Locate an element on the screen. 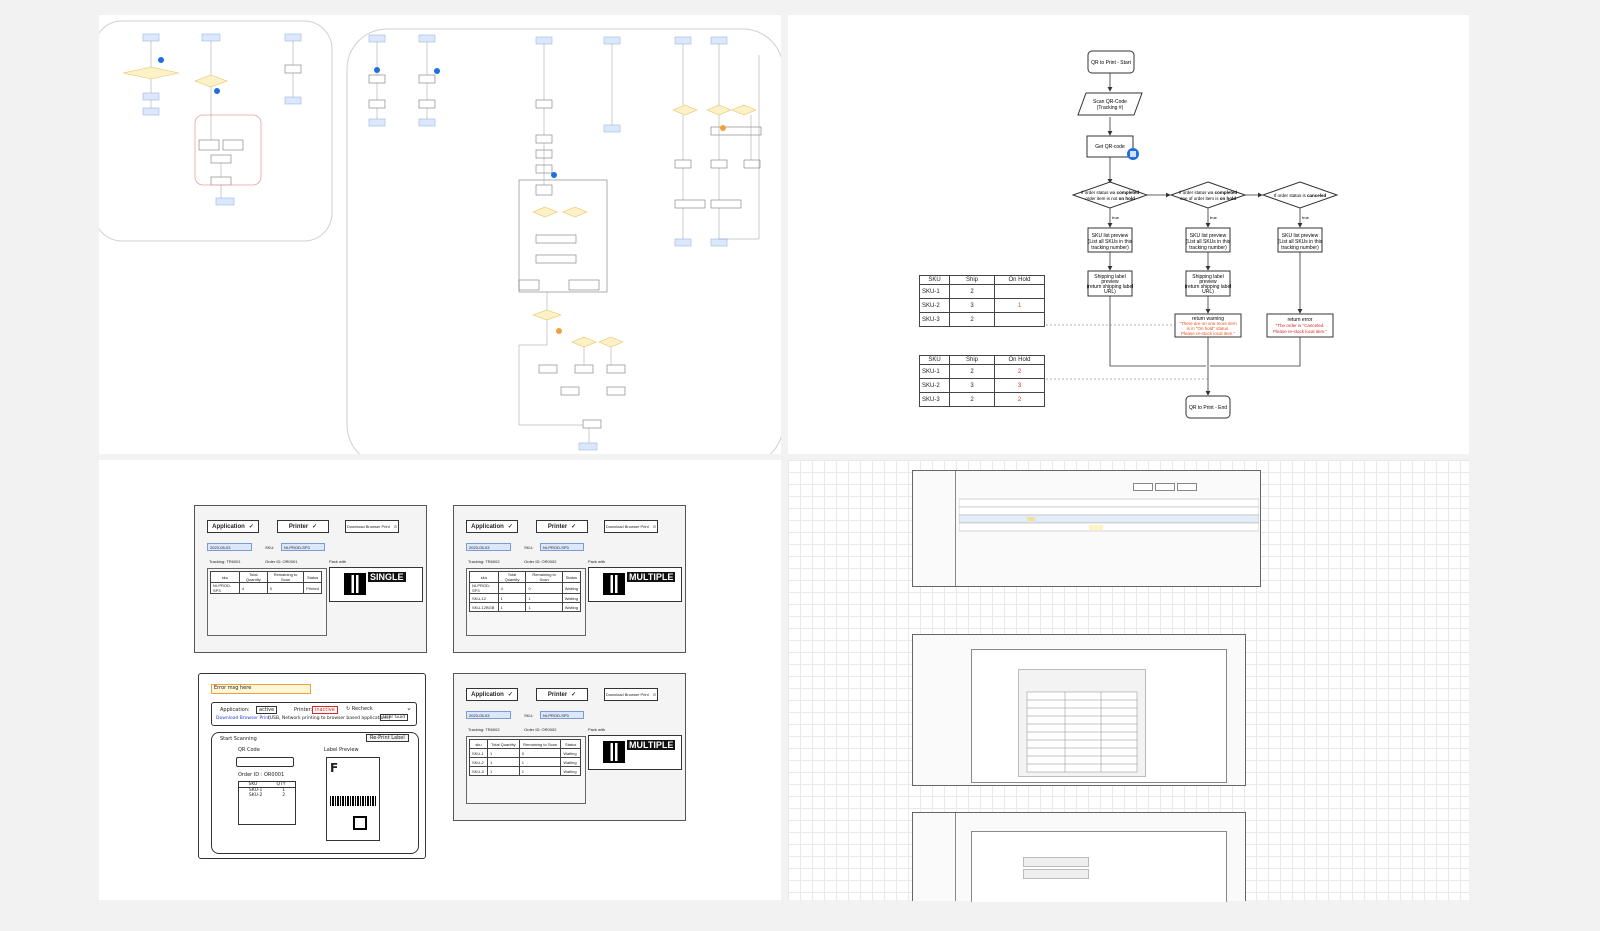  pricing-table-wireframe is located at coordinates (1109, 515).